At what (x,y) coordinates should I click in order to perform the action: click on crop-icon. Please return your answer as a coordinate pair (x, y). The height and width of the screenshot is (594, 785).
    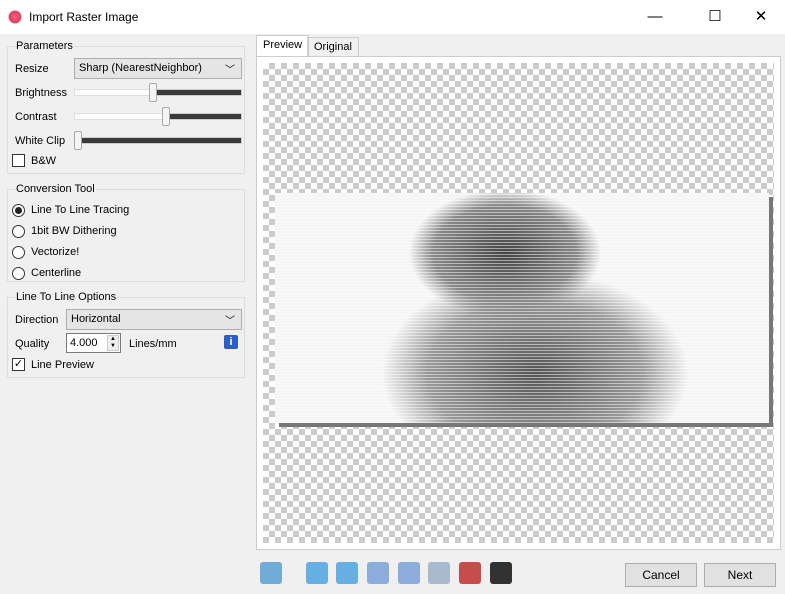
    Looking at the image, I should click on (439, 573).